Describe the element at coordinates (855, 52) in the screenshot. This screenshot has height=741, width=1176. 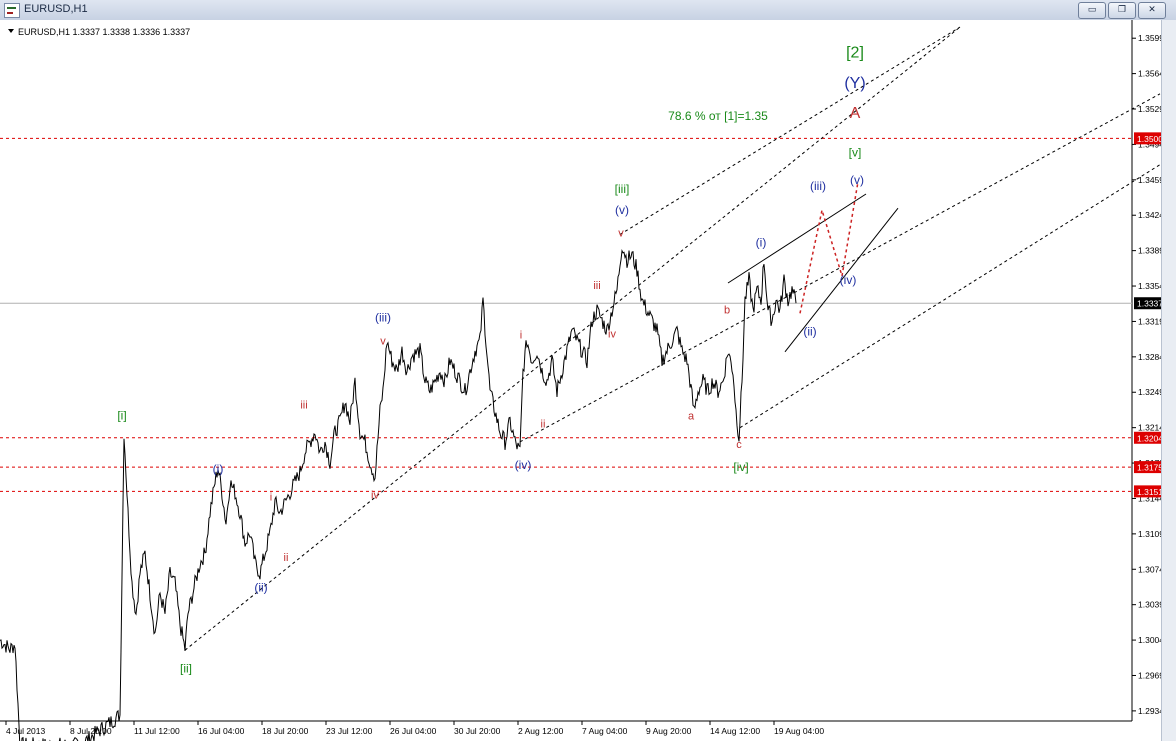
I see `wave-label: [2]` at that location.